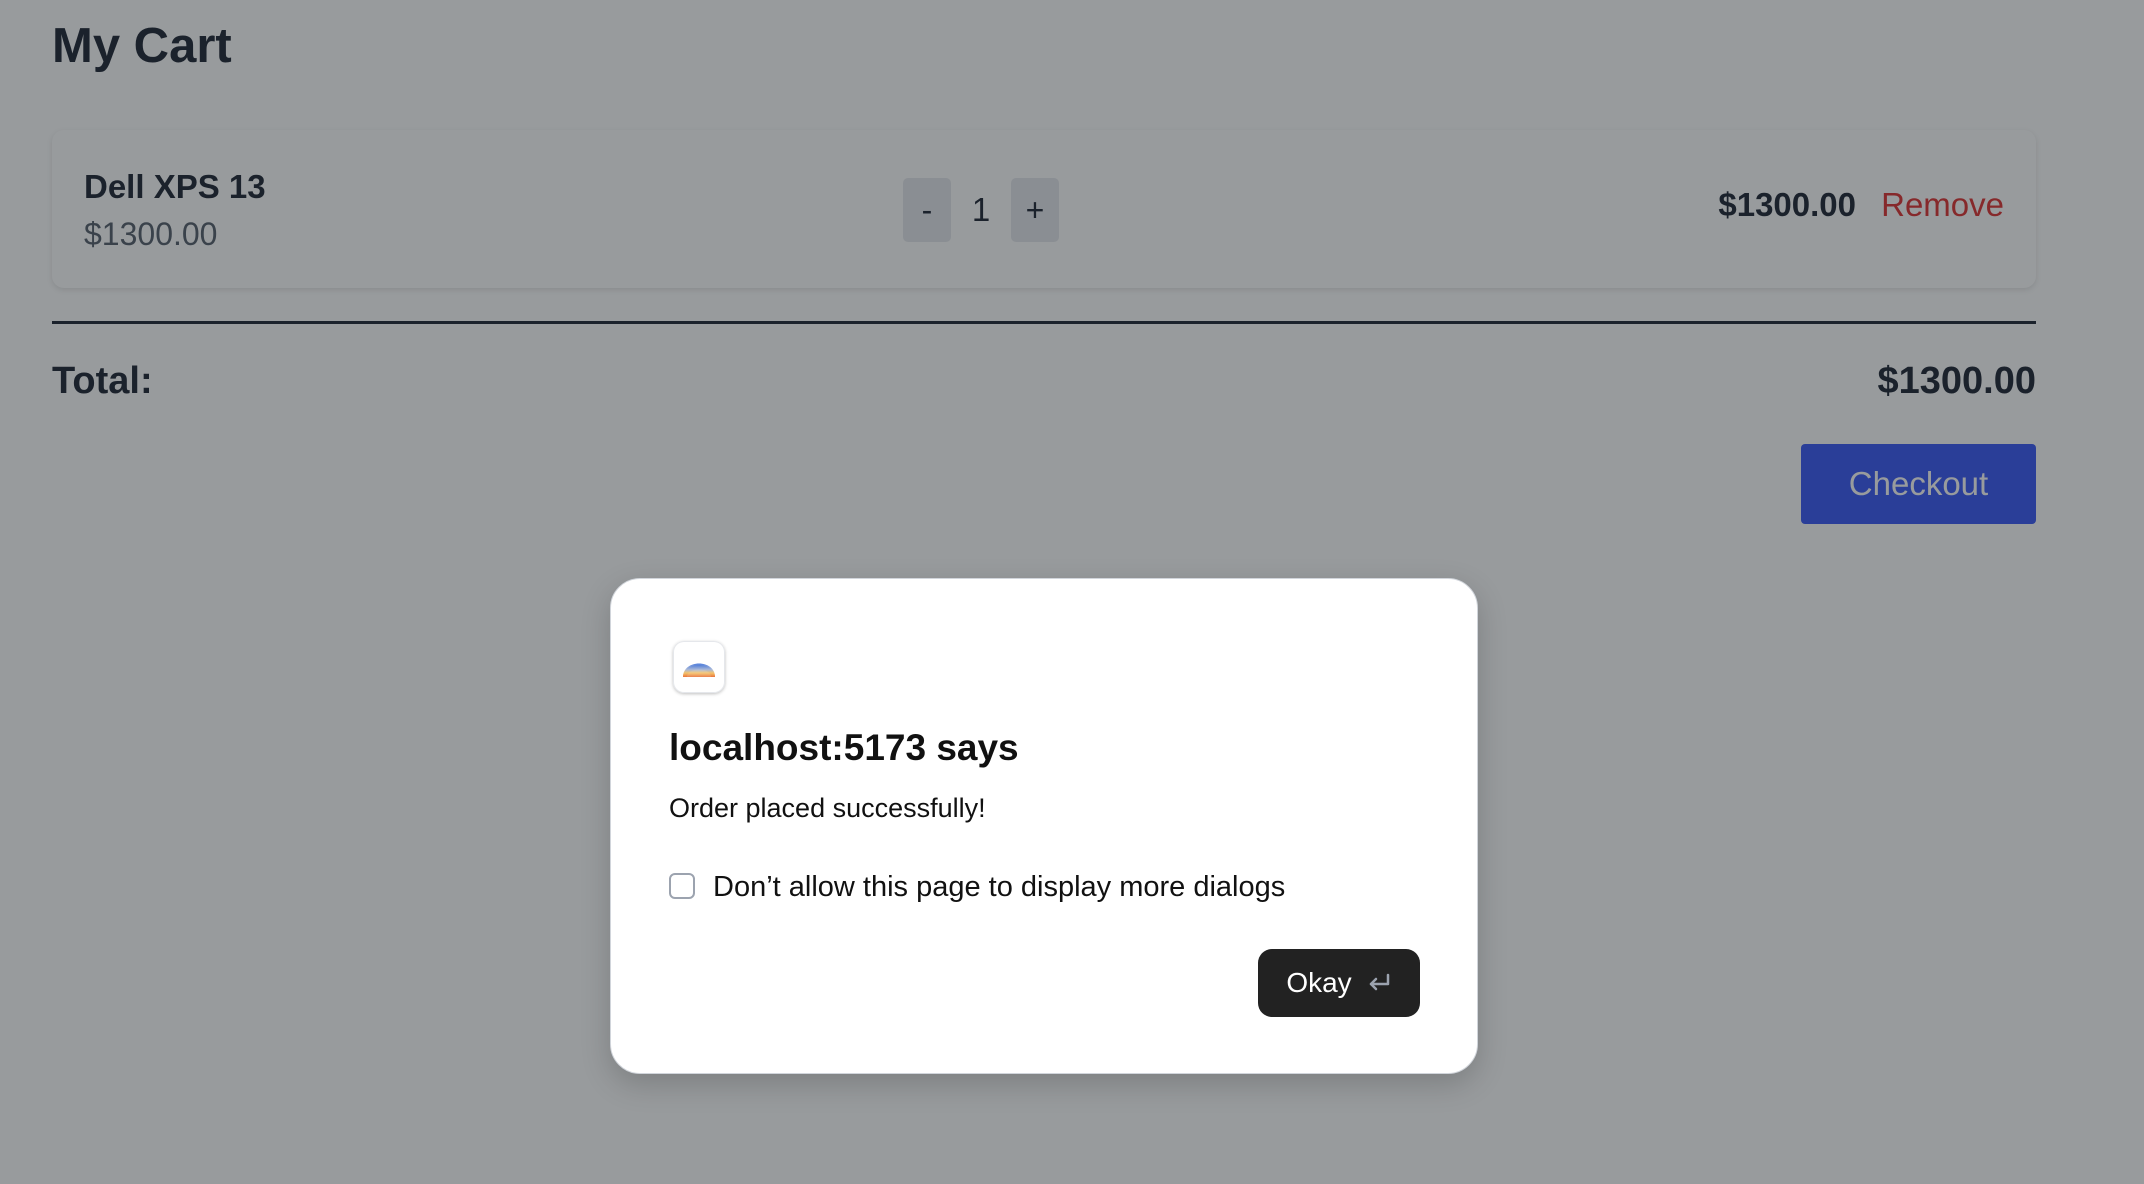 The width and height of the screenshot is (2144, 1184). Describe the element at coordinates (844, 747) in the screenshot. I see `dialog-title: localhost:5173 says` at that location.